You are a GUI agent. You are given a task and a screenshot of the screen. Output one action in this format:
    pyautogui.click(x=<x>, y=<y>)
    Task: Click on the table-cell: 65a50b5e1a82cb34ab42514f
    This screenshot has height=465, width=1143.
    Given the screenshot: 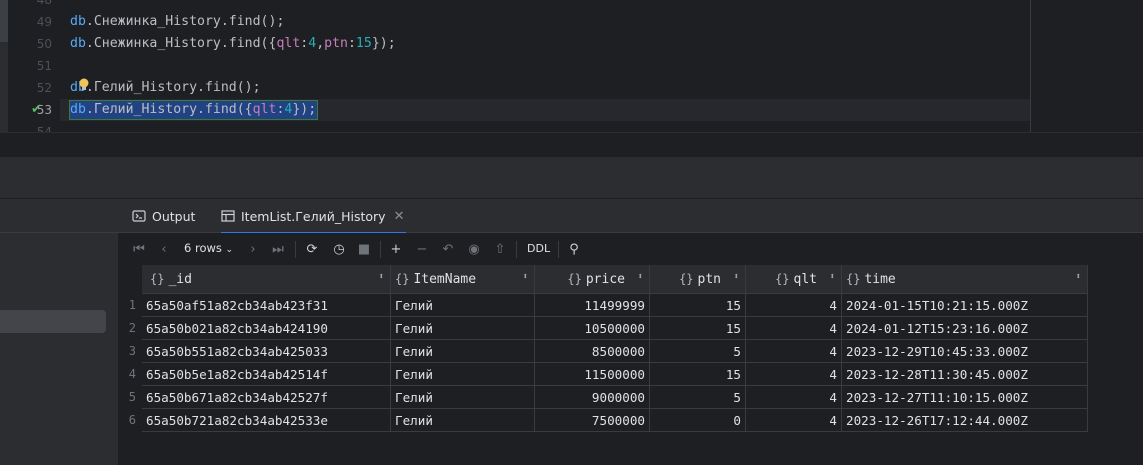 What is the action you would take?
    pyautogui.click(x=266, y=374)
    